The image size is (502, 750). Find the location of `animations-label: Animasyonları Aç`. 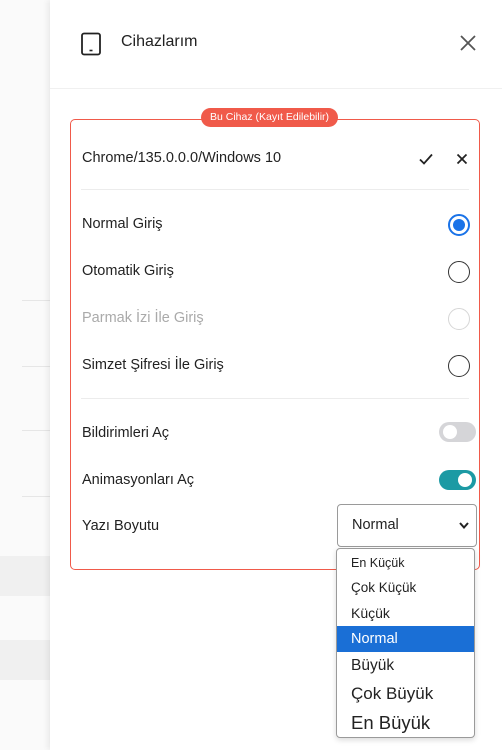

animations-label: Animasyonları Aç is located at coordinates (138, 480).